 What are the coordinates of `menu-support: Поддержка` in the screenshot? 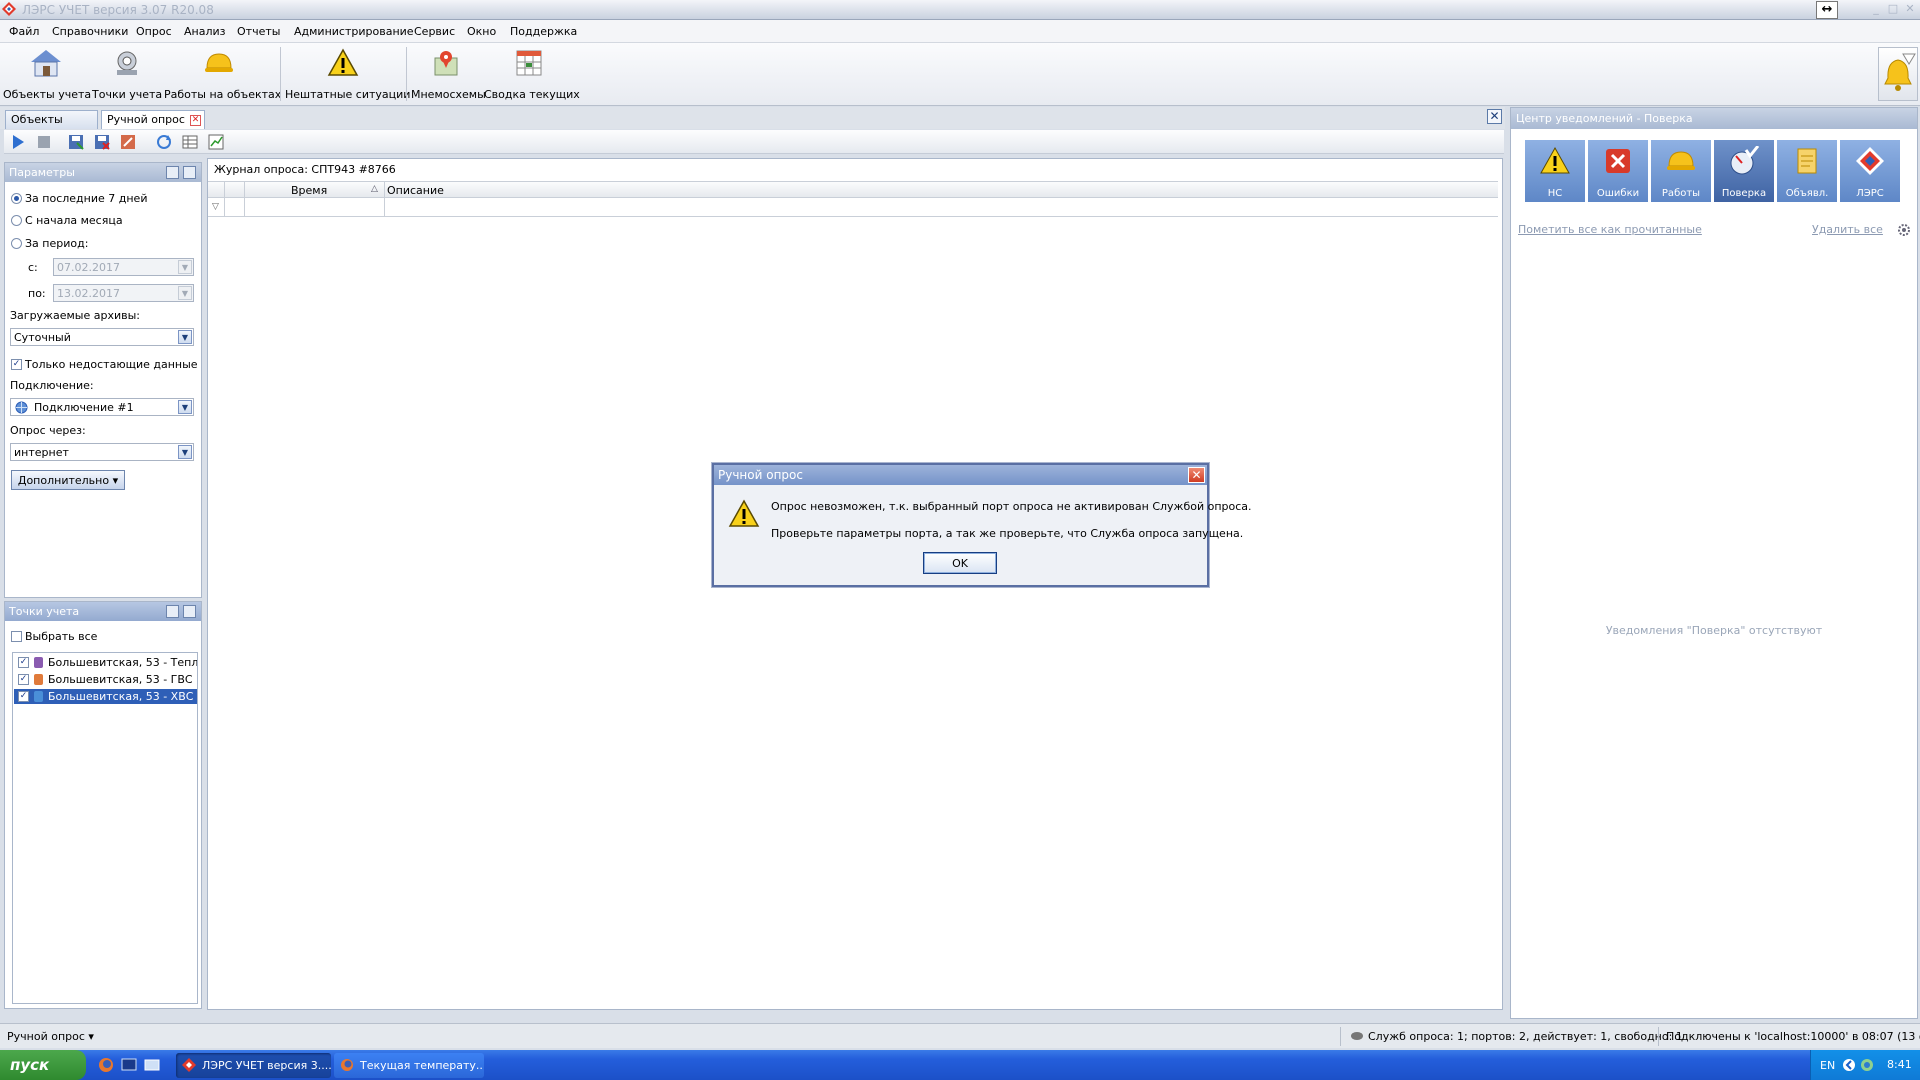 It's located at (543, 31).